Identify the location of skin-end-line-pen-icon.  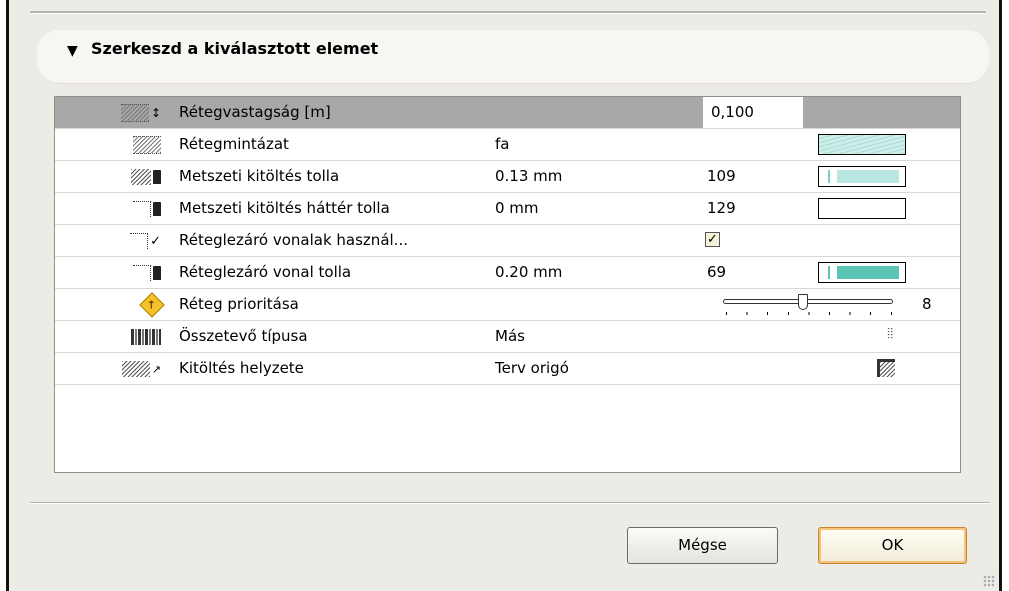
(128, 273).